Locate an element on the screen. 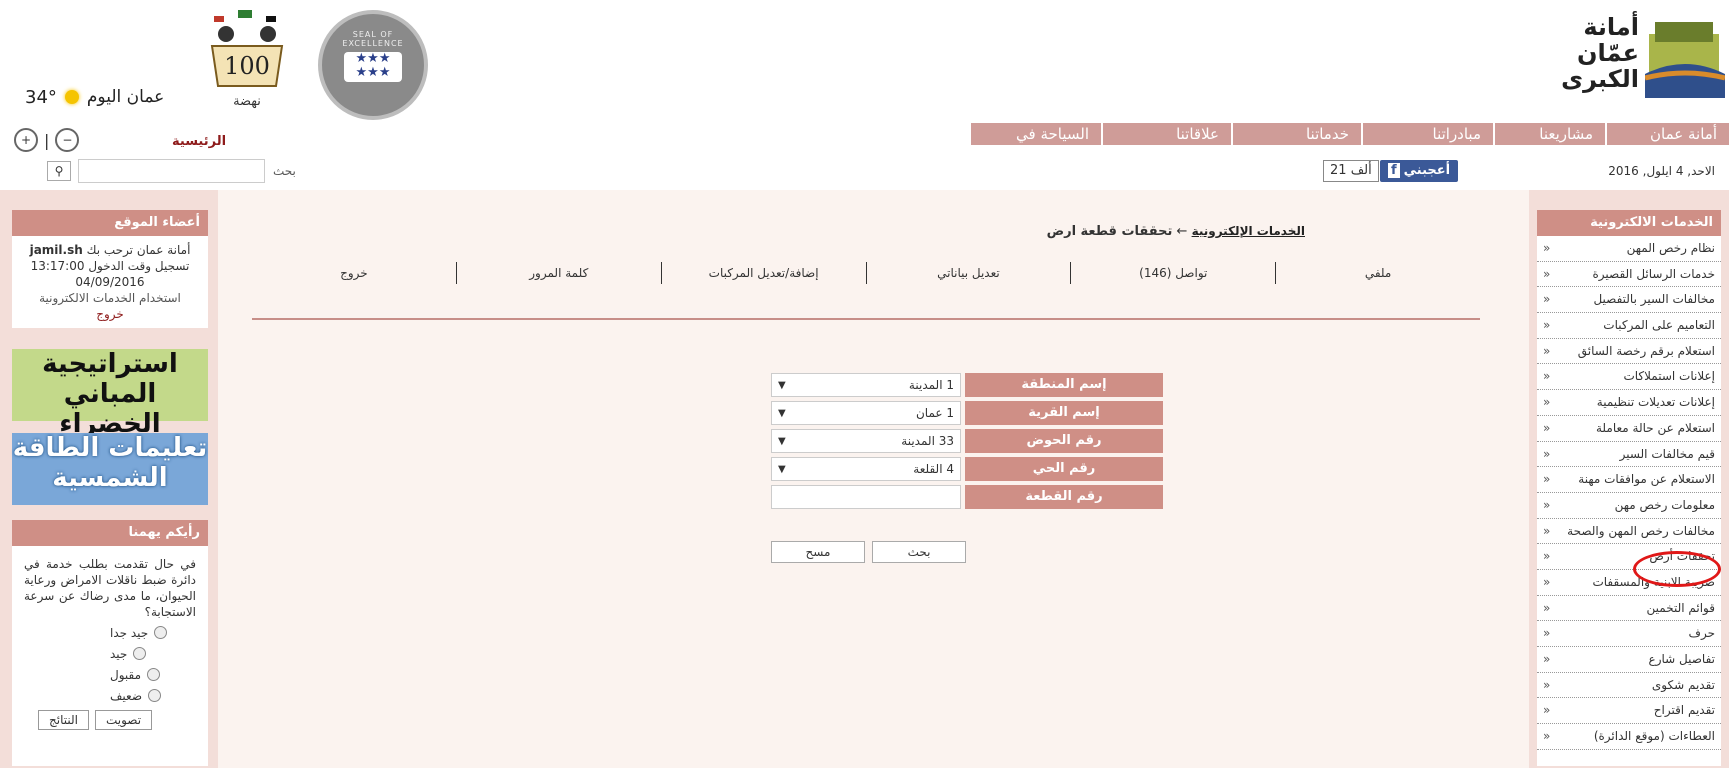 This screenshot has height=768, width=1729. sidebar-item-label: مخالفات رخص المهن والصحة is located at coordinates (1641, 530).